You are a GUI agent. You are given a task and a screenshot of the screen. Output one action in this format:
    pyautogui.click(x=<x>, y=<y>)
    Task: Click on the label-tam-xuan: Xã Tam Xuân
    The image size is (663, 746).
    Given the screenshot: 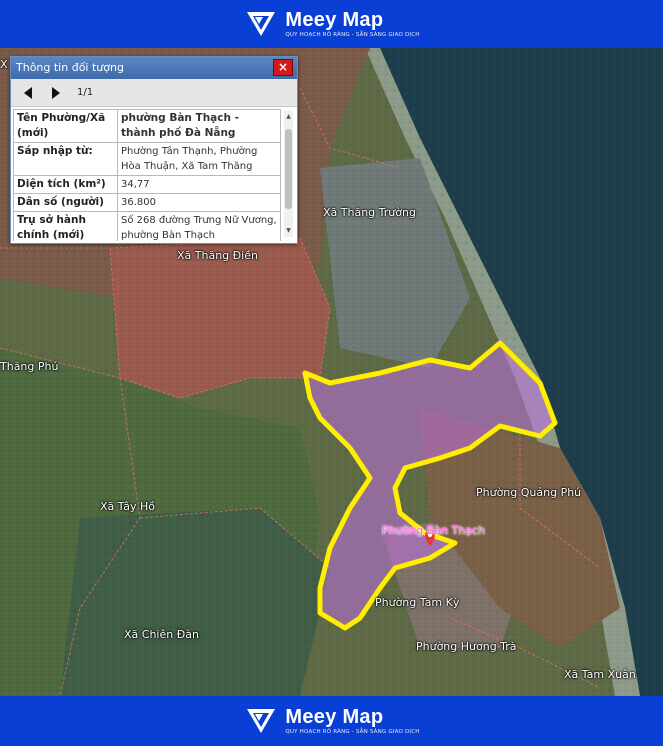 What is the action you would take?
    pyautogui.click(x=600, y=674)
    